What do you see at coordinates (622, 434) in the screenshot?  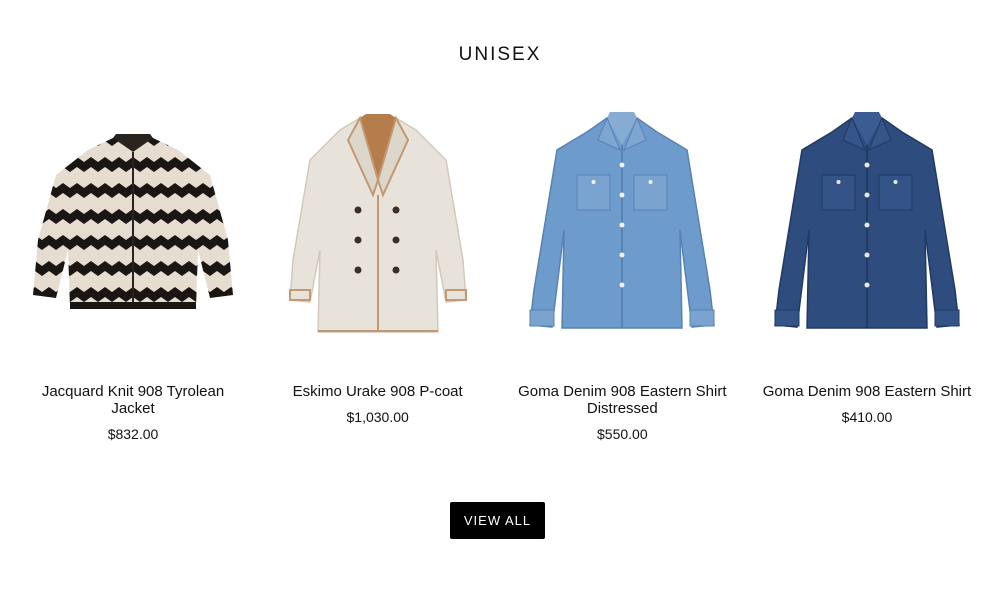 I see `product-price: $550.00` at bounding box center [622, 434].